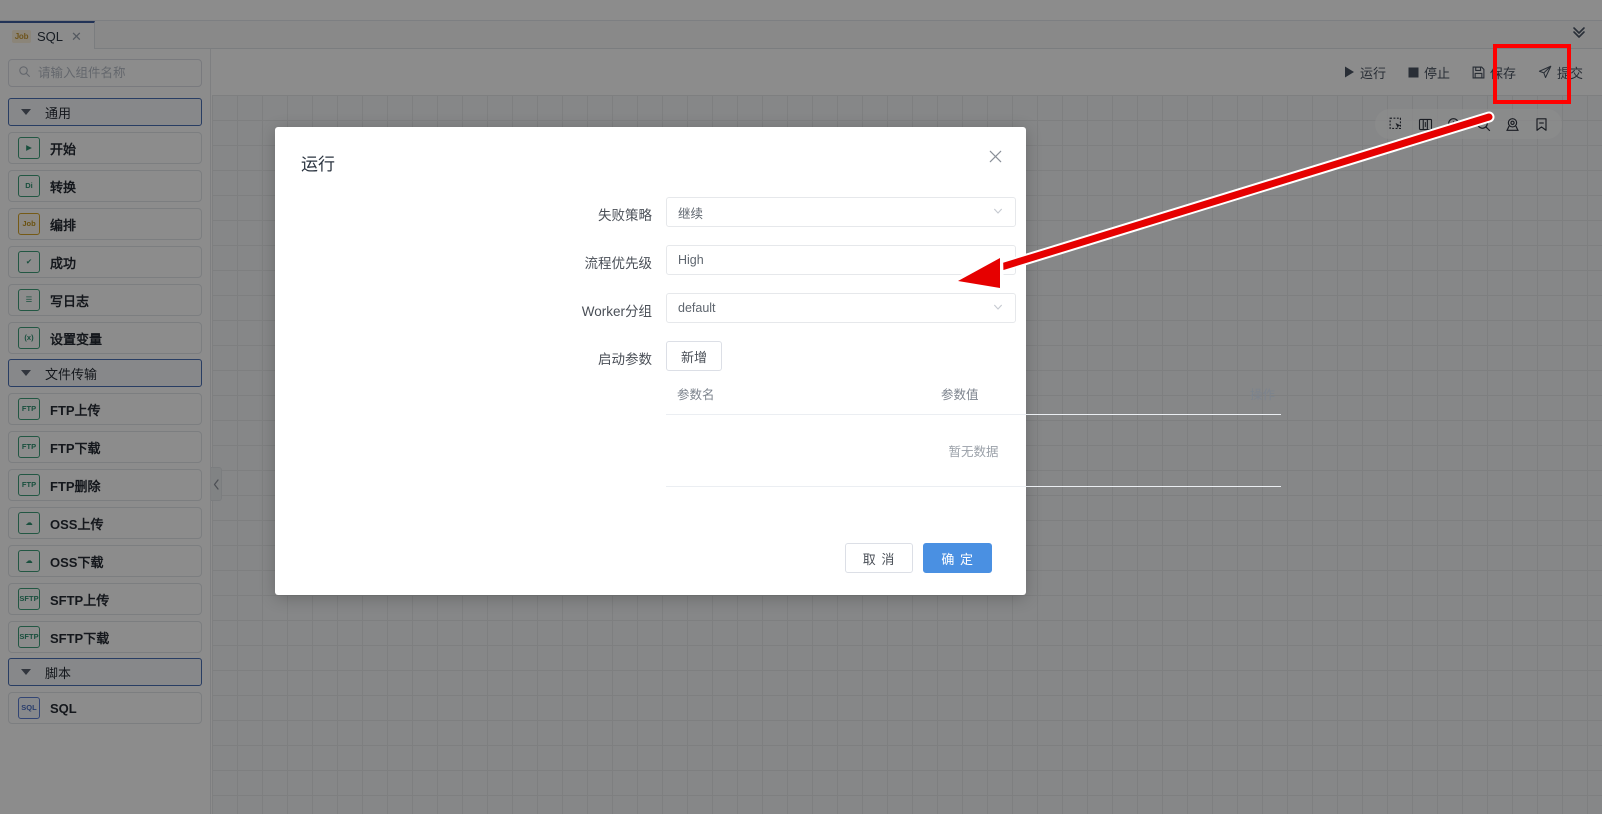  What do you see at coordinates (960, 395) in the screenshot?
I see `column-header-value: 参数值` at bounding box center [960, 395].